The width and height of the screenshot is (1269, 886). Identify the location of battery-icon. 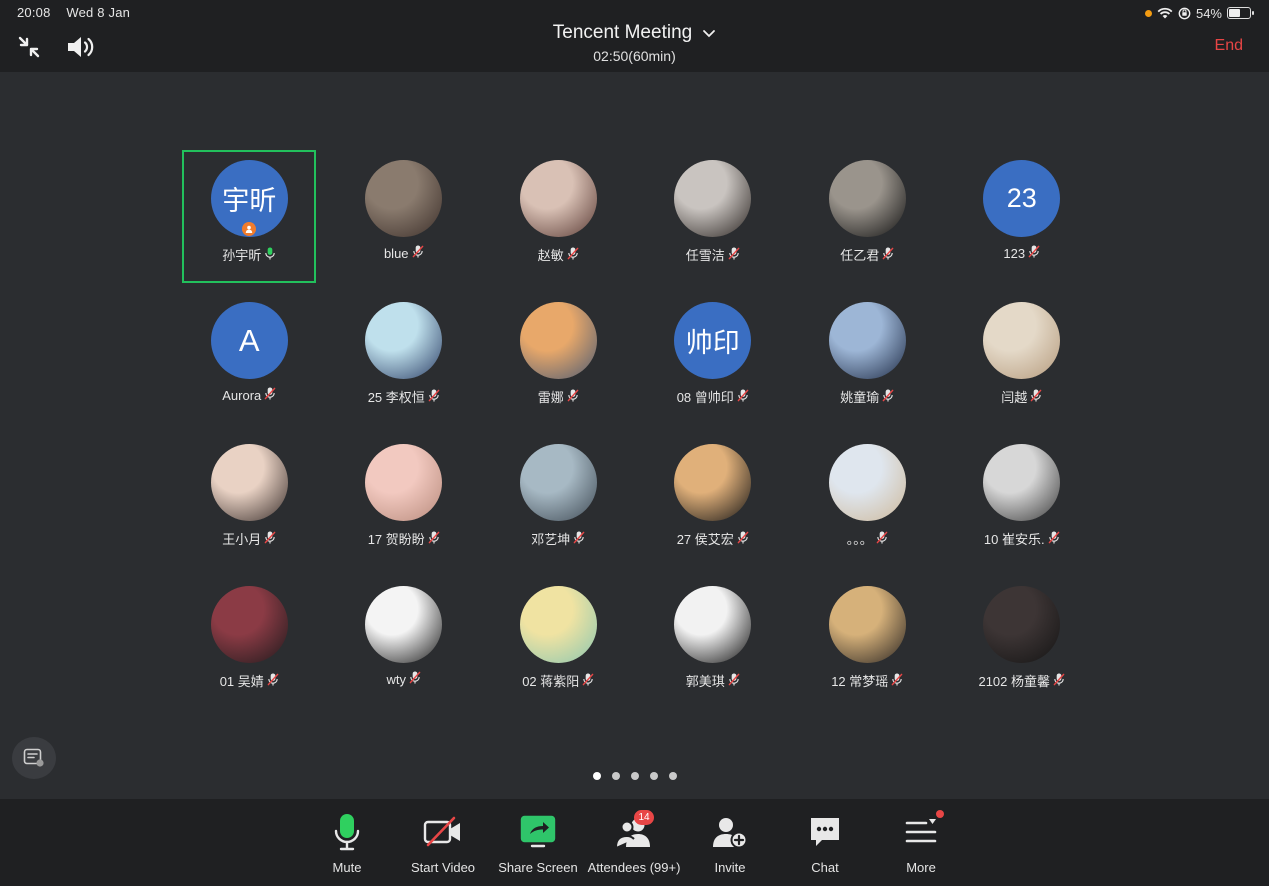
(1240, 13).